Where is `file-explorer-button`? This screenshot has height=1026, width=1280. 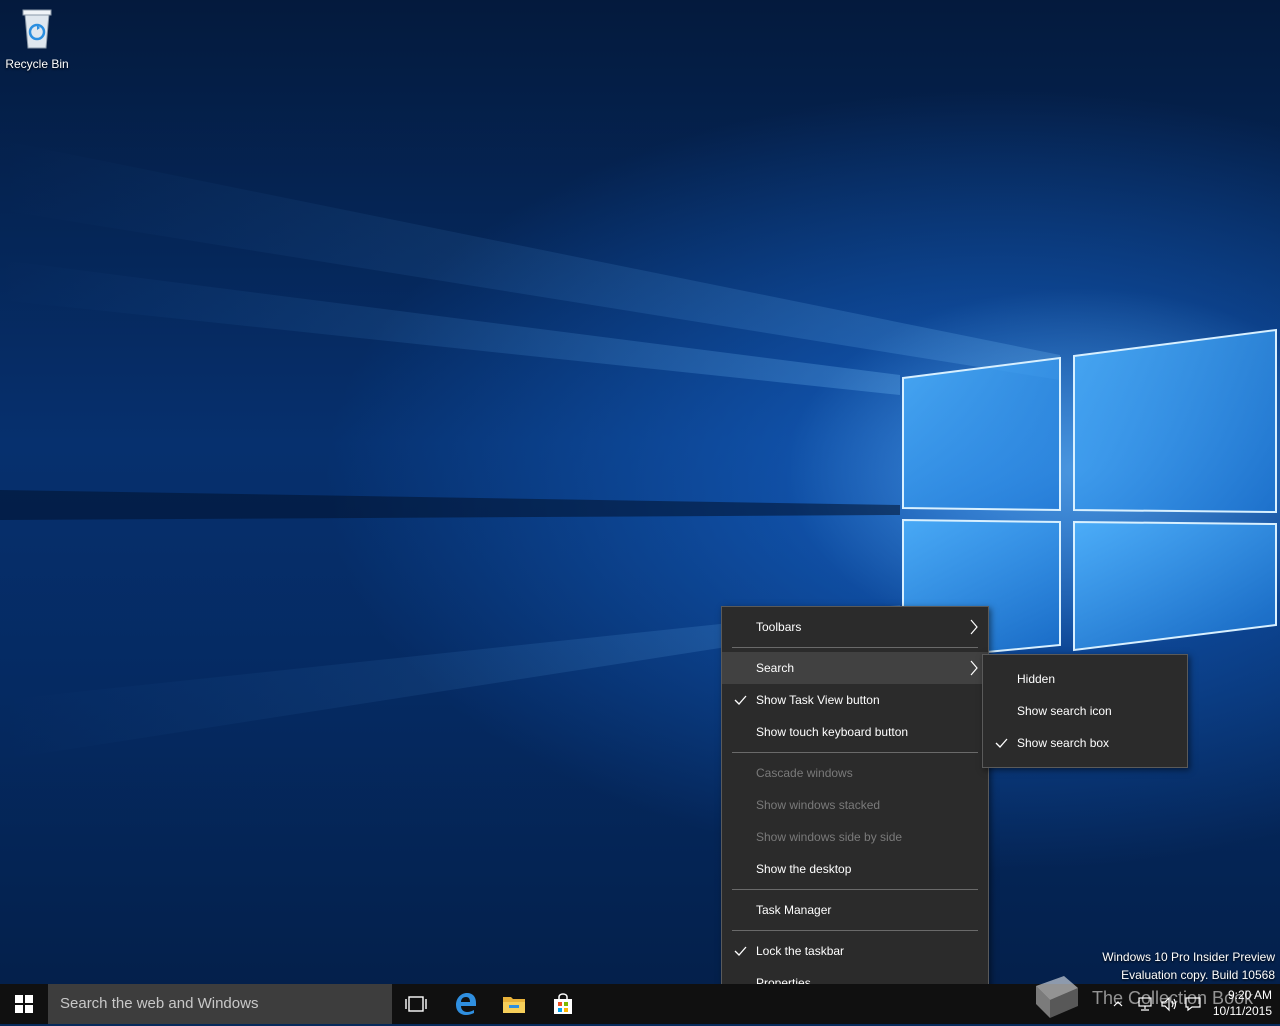
file-explorer-button is located at coordinates (514, 1004).